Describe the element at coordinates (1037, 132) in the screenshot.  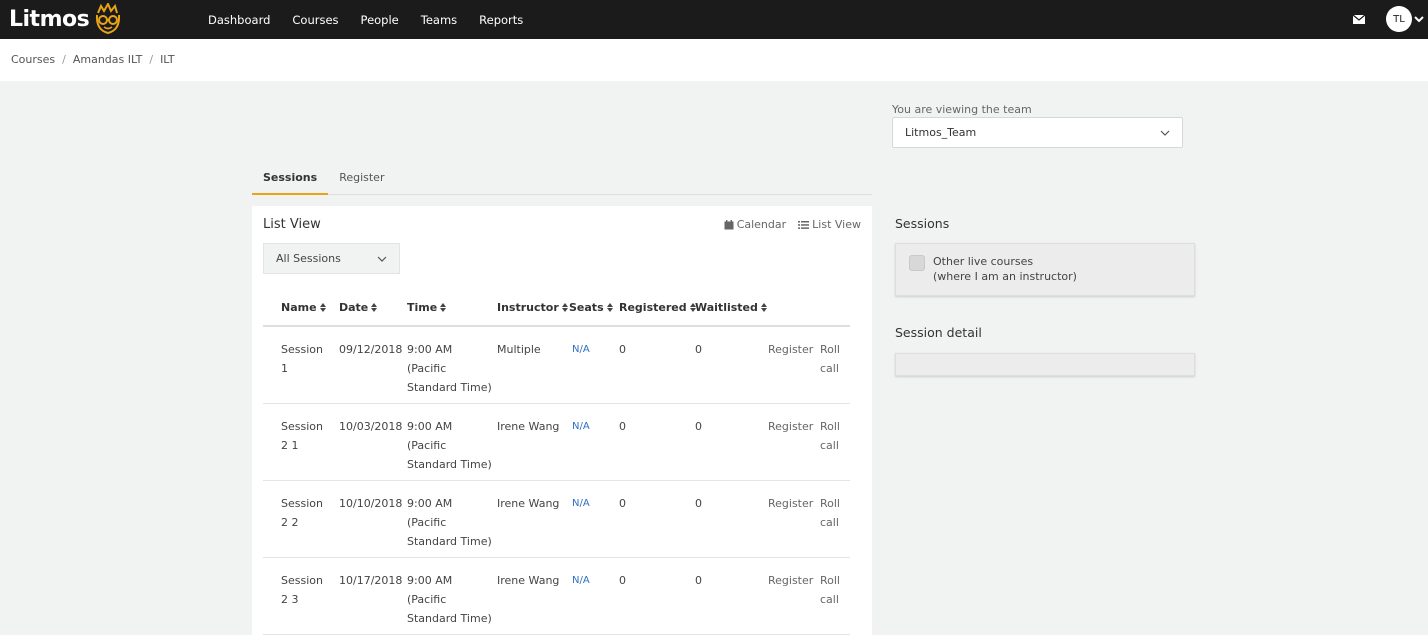
I see `team-dropdown: Litmos_Team` at that location.